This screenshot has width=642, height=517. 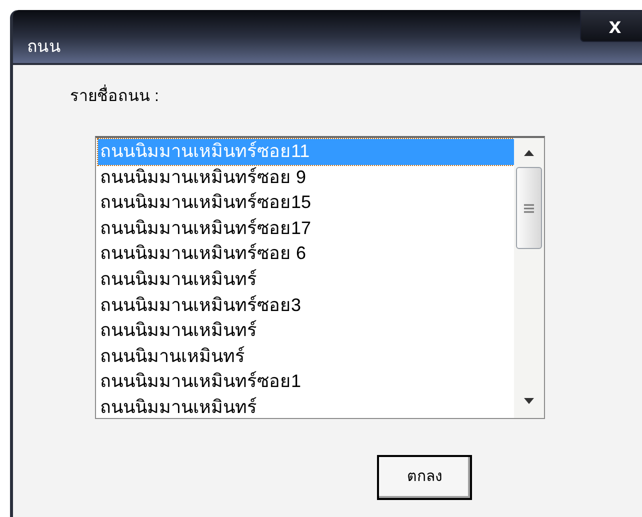 What do you see at coordinates (306, 254) in the screenshot?
I see `list-item: ถนนนิมมานเหมินทร์ซอย 6` at bounding box center [306, 254].